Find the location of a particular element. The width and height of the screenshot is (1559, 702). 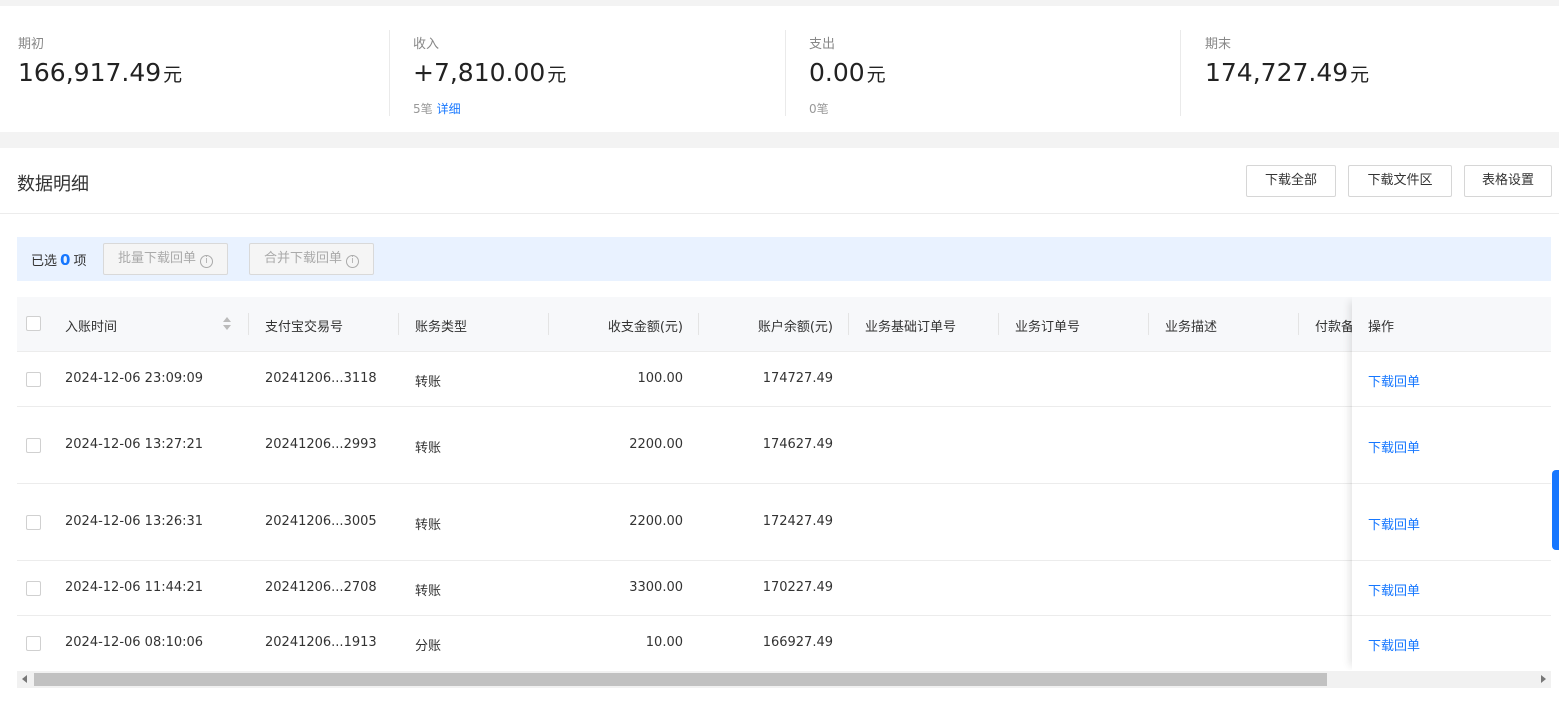

income-sub: 5笔 详细 is located at coordinates (437, 108).